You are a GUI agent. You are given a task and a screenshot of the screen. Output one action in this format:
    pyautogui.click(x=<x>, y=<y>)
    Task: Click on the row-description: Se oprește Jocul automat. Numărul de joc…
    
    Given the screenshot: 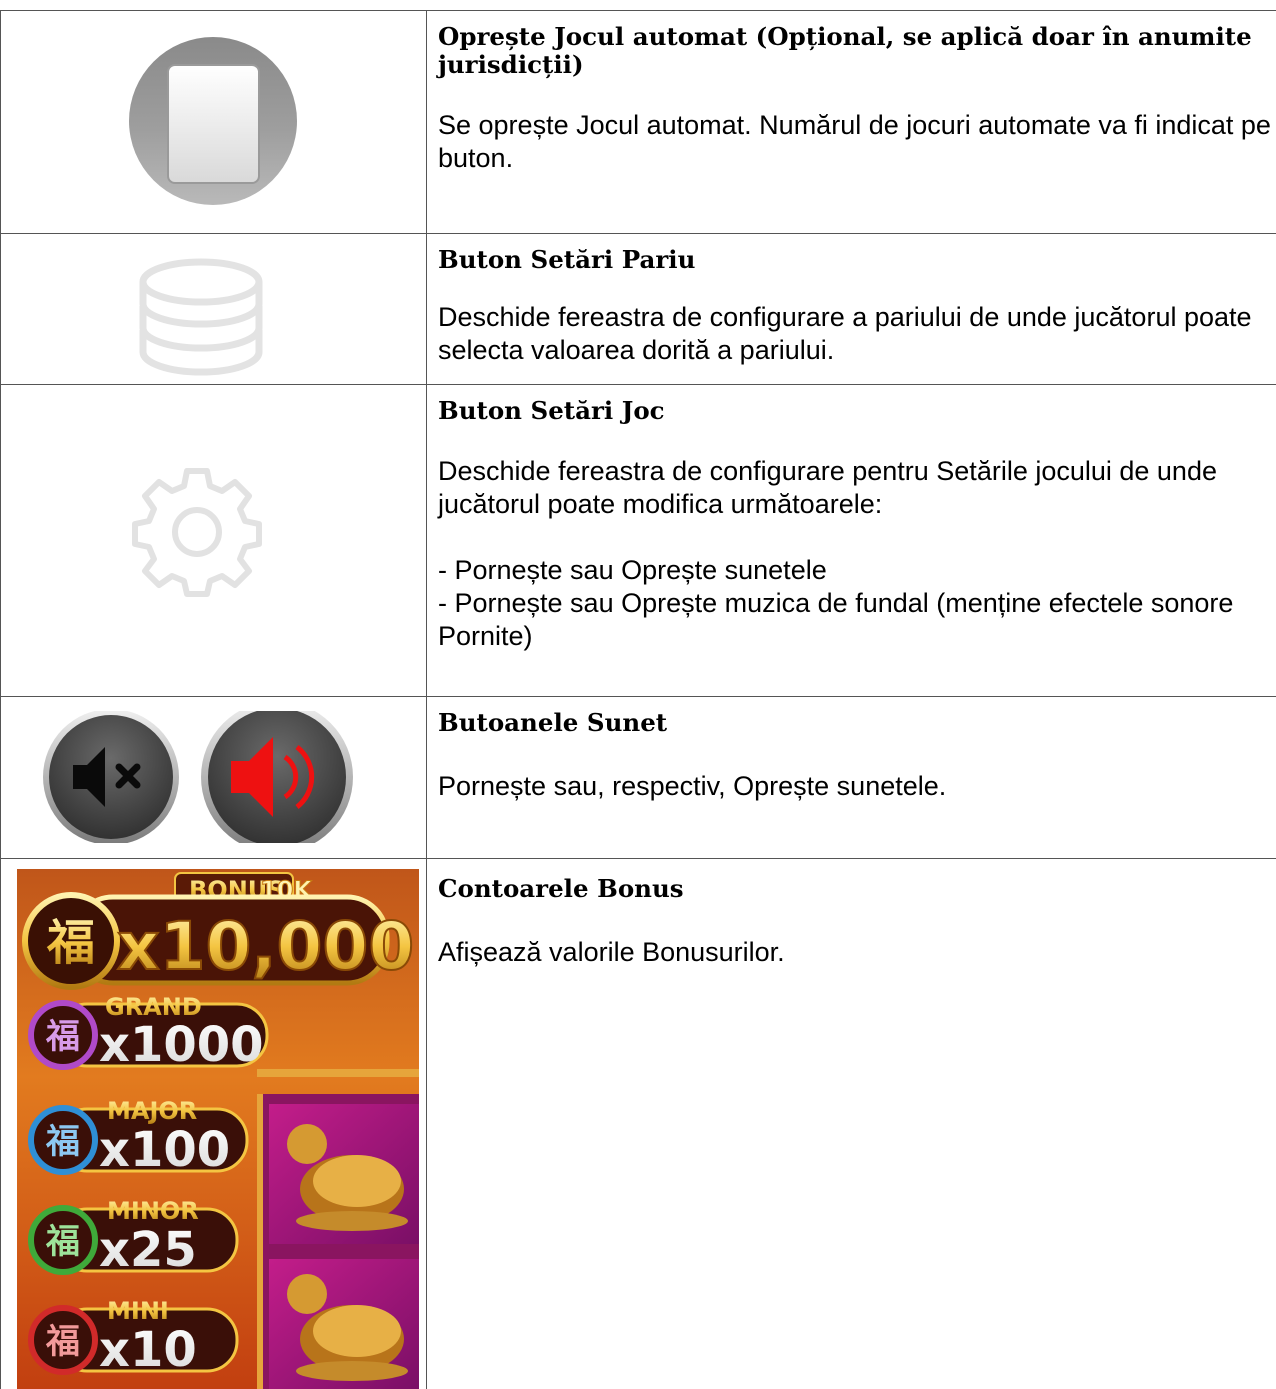 What is the action you would take?
    pyautogui.click(x=854, y=141)
    